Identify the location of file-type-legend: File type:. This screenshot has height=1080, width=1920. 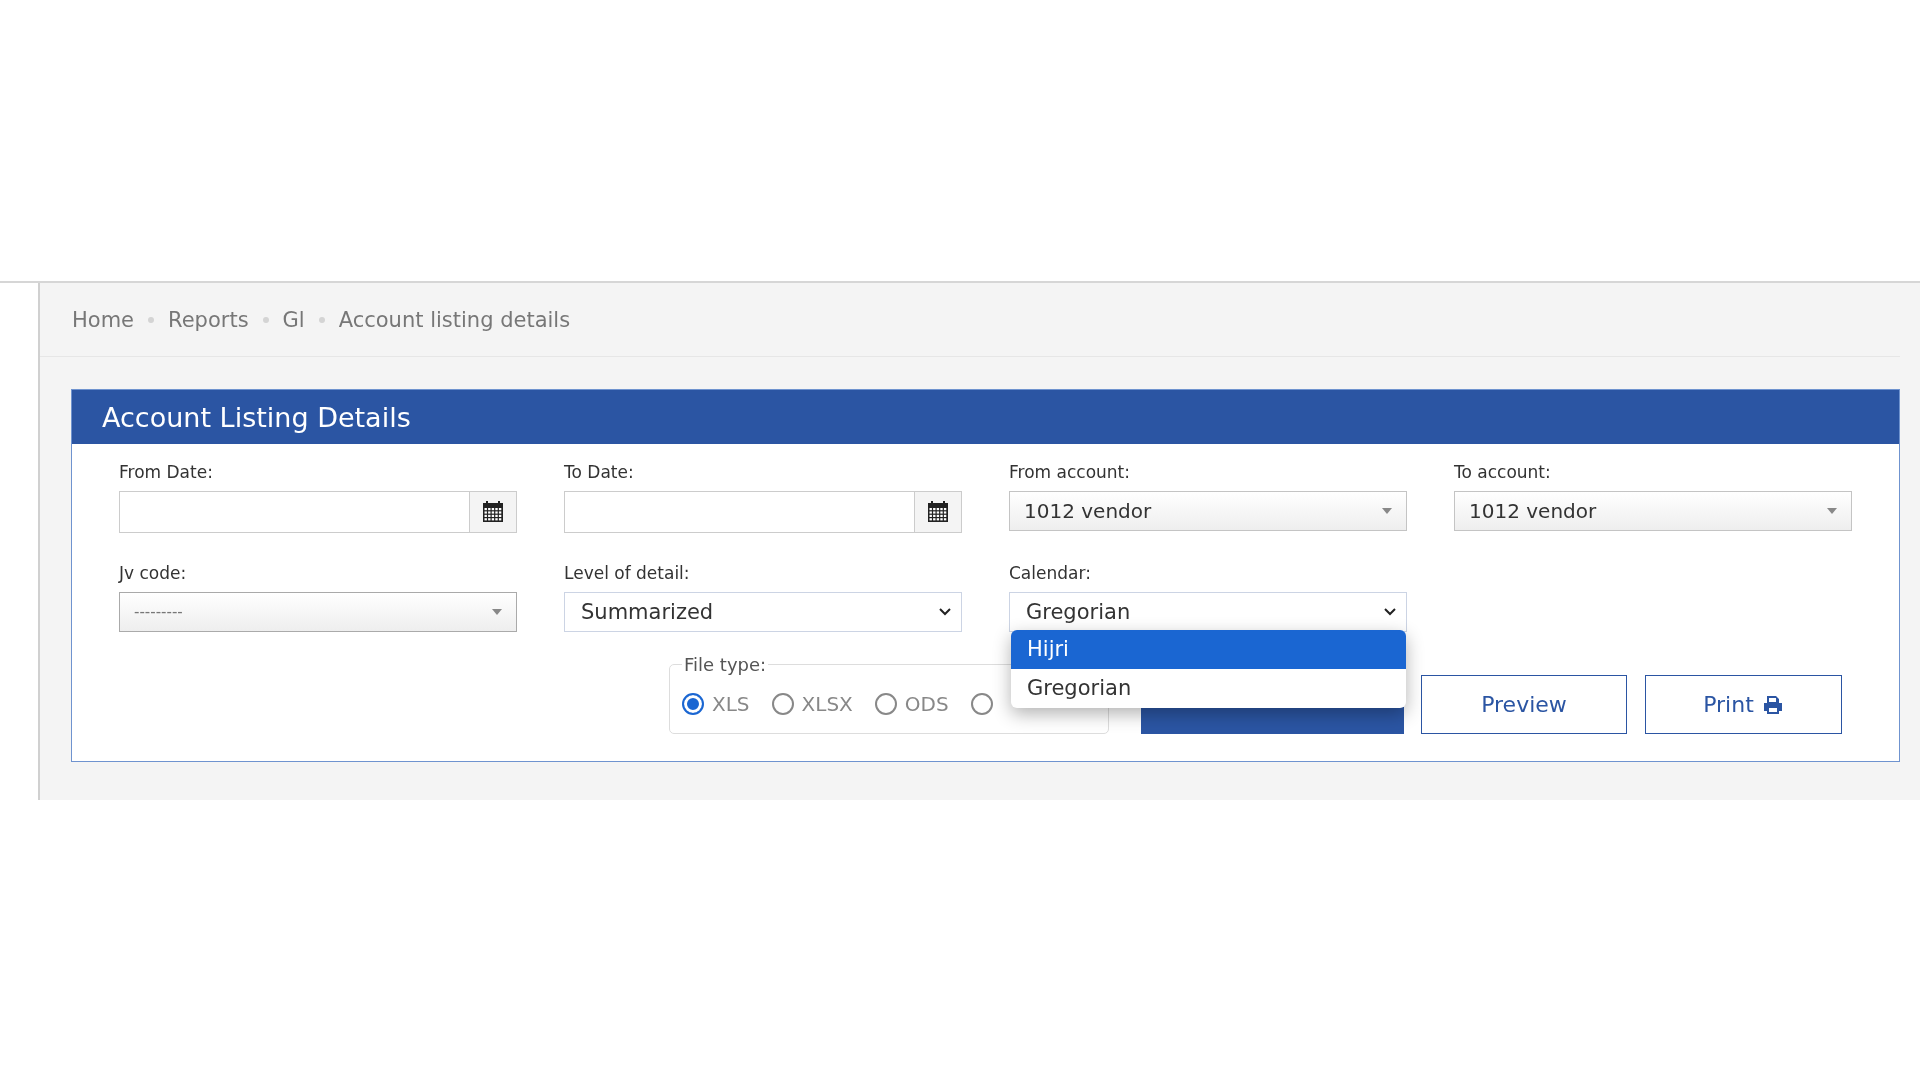
(725, 664).